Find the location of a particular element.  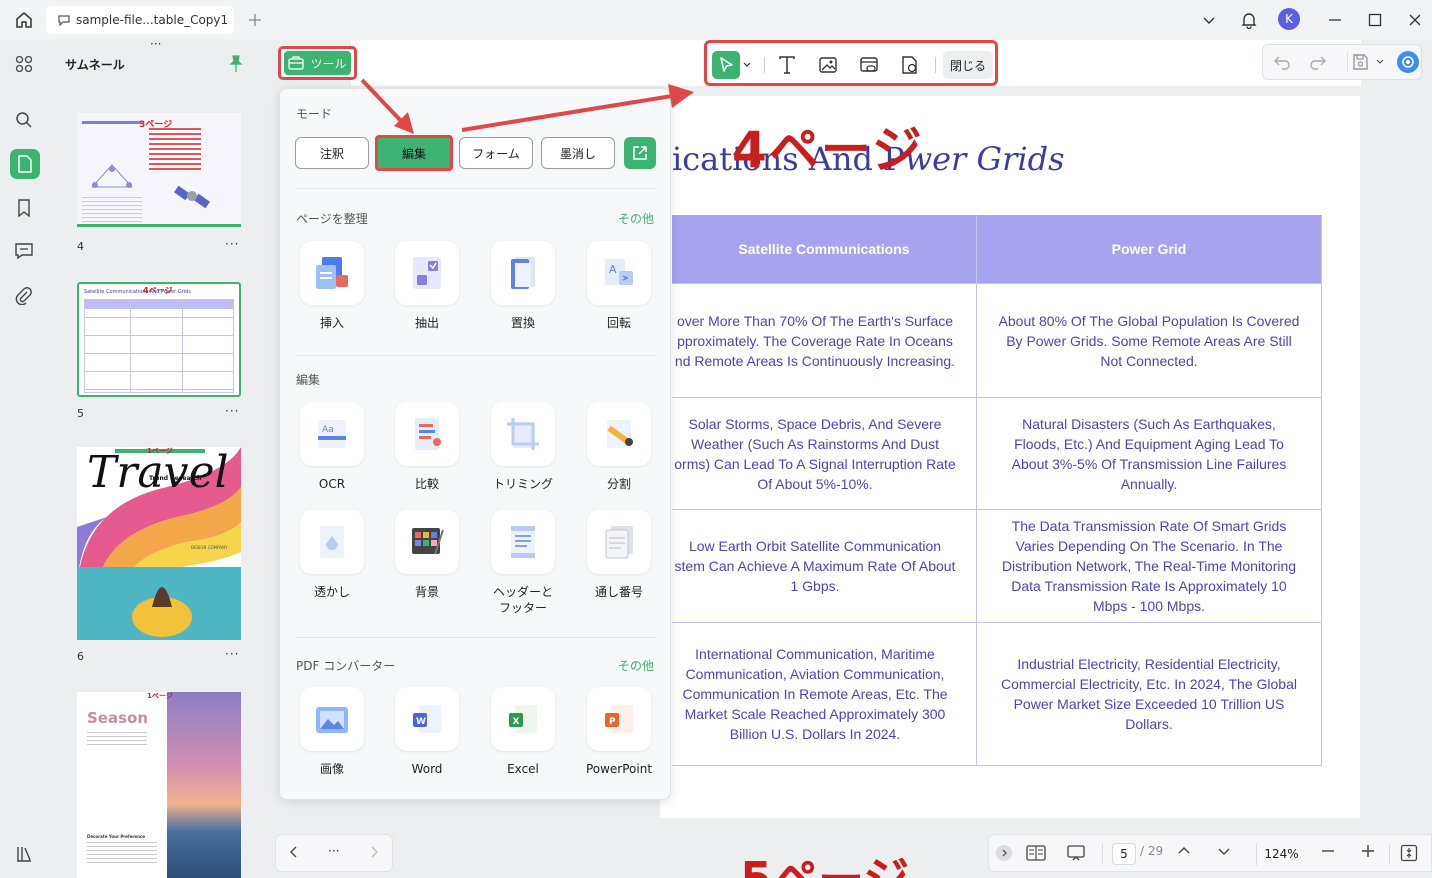

background-icon is located at coordinates (427, 542).